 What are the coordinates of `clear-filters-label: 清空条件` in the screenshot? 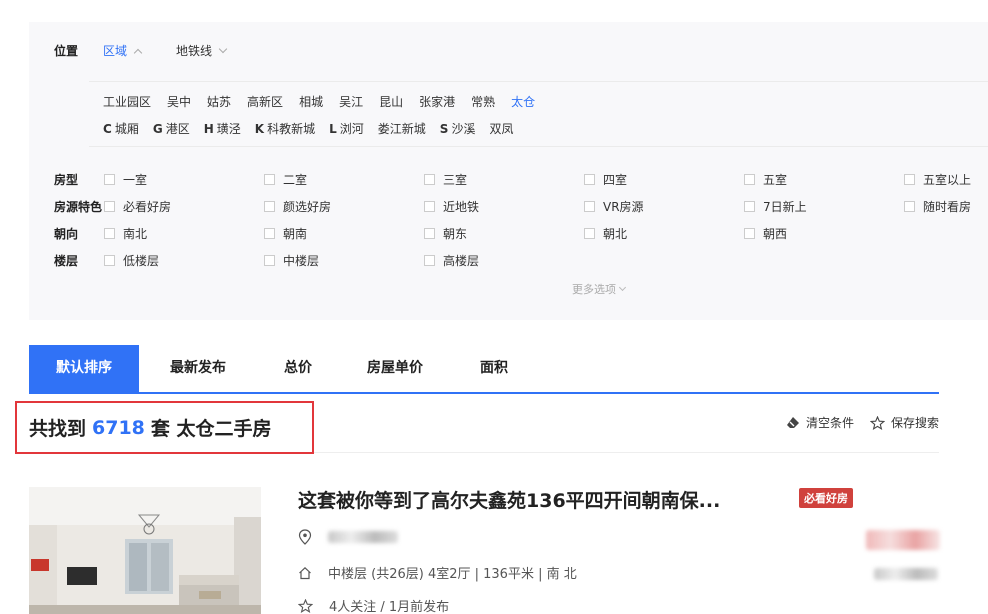 It's located at (829, 423).